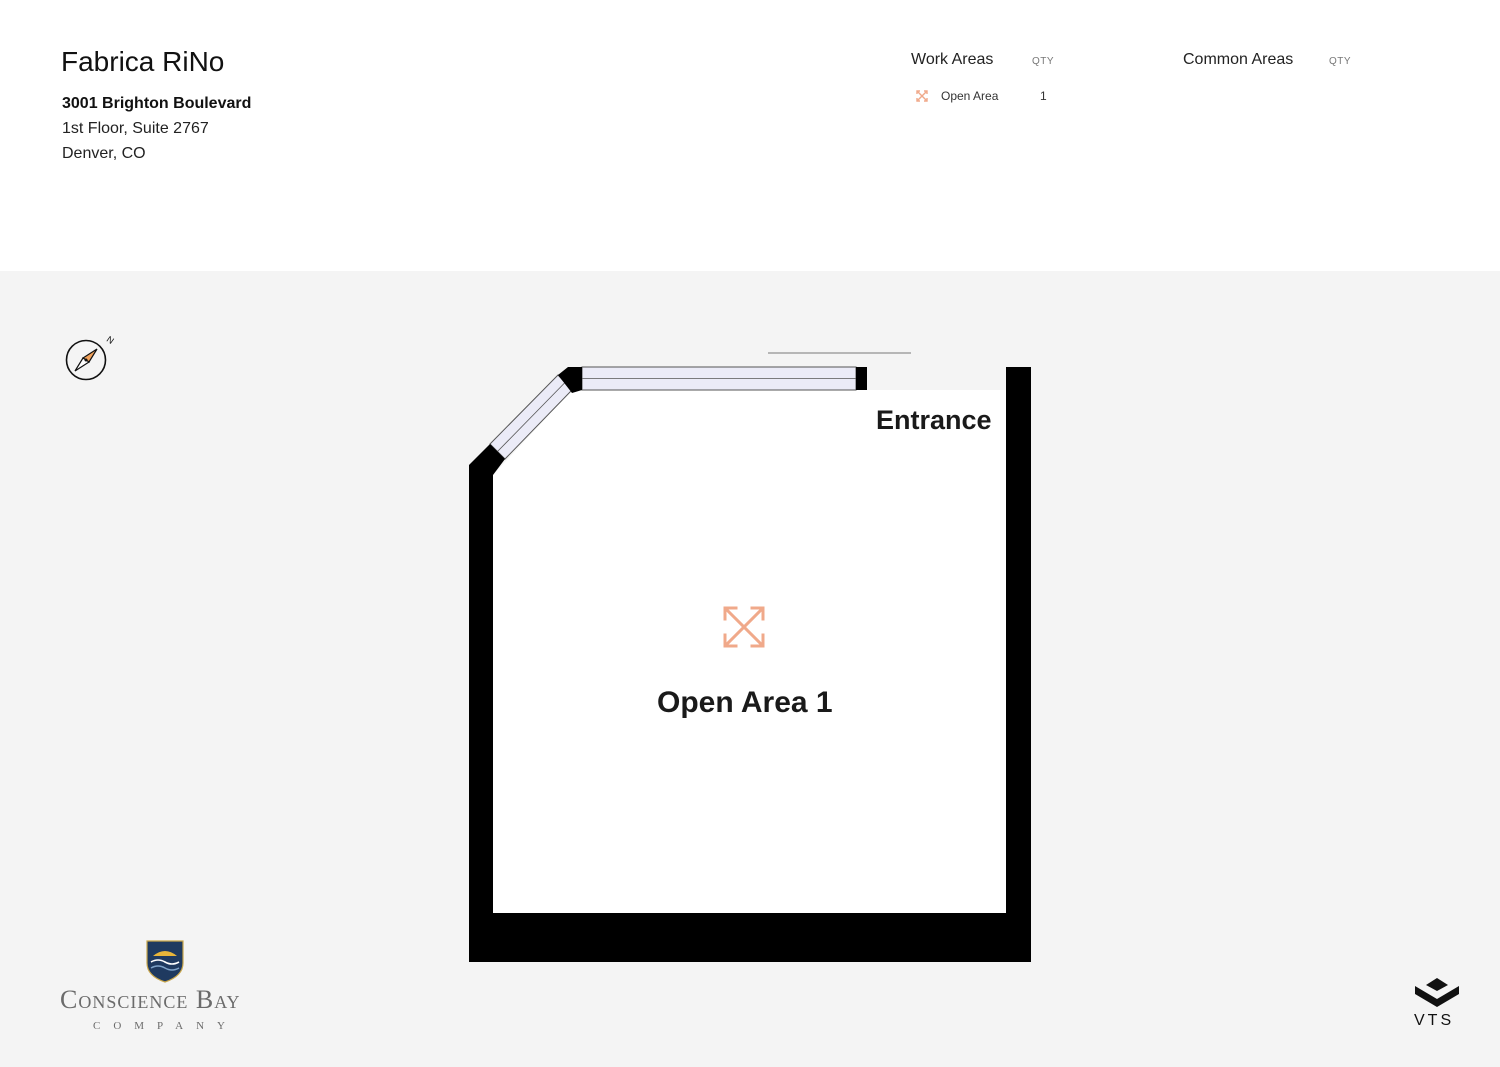  What do you see at coordinates (166, 1026) in the screenshot?
I see `conscience-bay-subtitle: COMPANY` at bounding box center [166, 1026].